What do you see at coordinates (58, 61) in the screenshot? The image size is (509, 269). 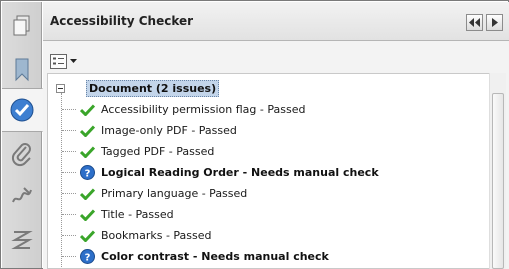 I see `options-list-icon` at bounding box center [58, 61].